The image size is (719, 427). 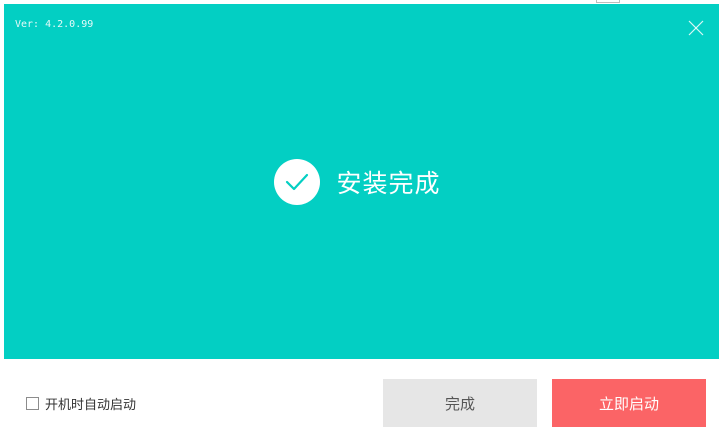 I want to click on autostart-option: 开机时自动启动, so click(x=81, y=403).